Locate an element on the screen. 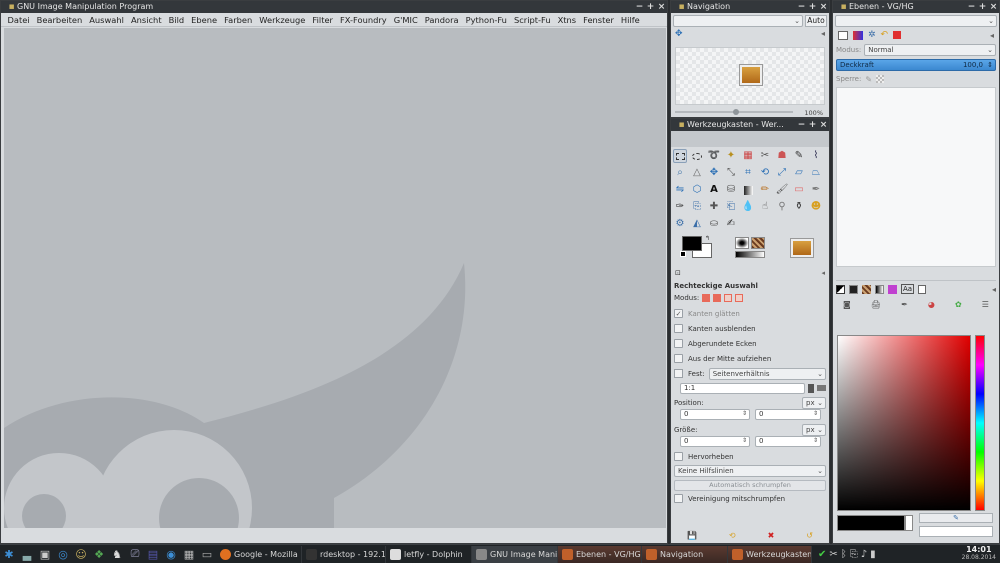  lock-pixels-icon: ✎ is located at coordinates (868, 79).